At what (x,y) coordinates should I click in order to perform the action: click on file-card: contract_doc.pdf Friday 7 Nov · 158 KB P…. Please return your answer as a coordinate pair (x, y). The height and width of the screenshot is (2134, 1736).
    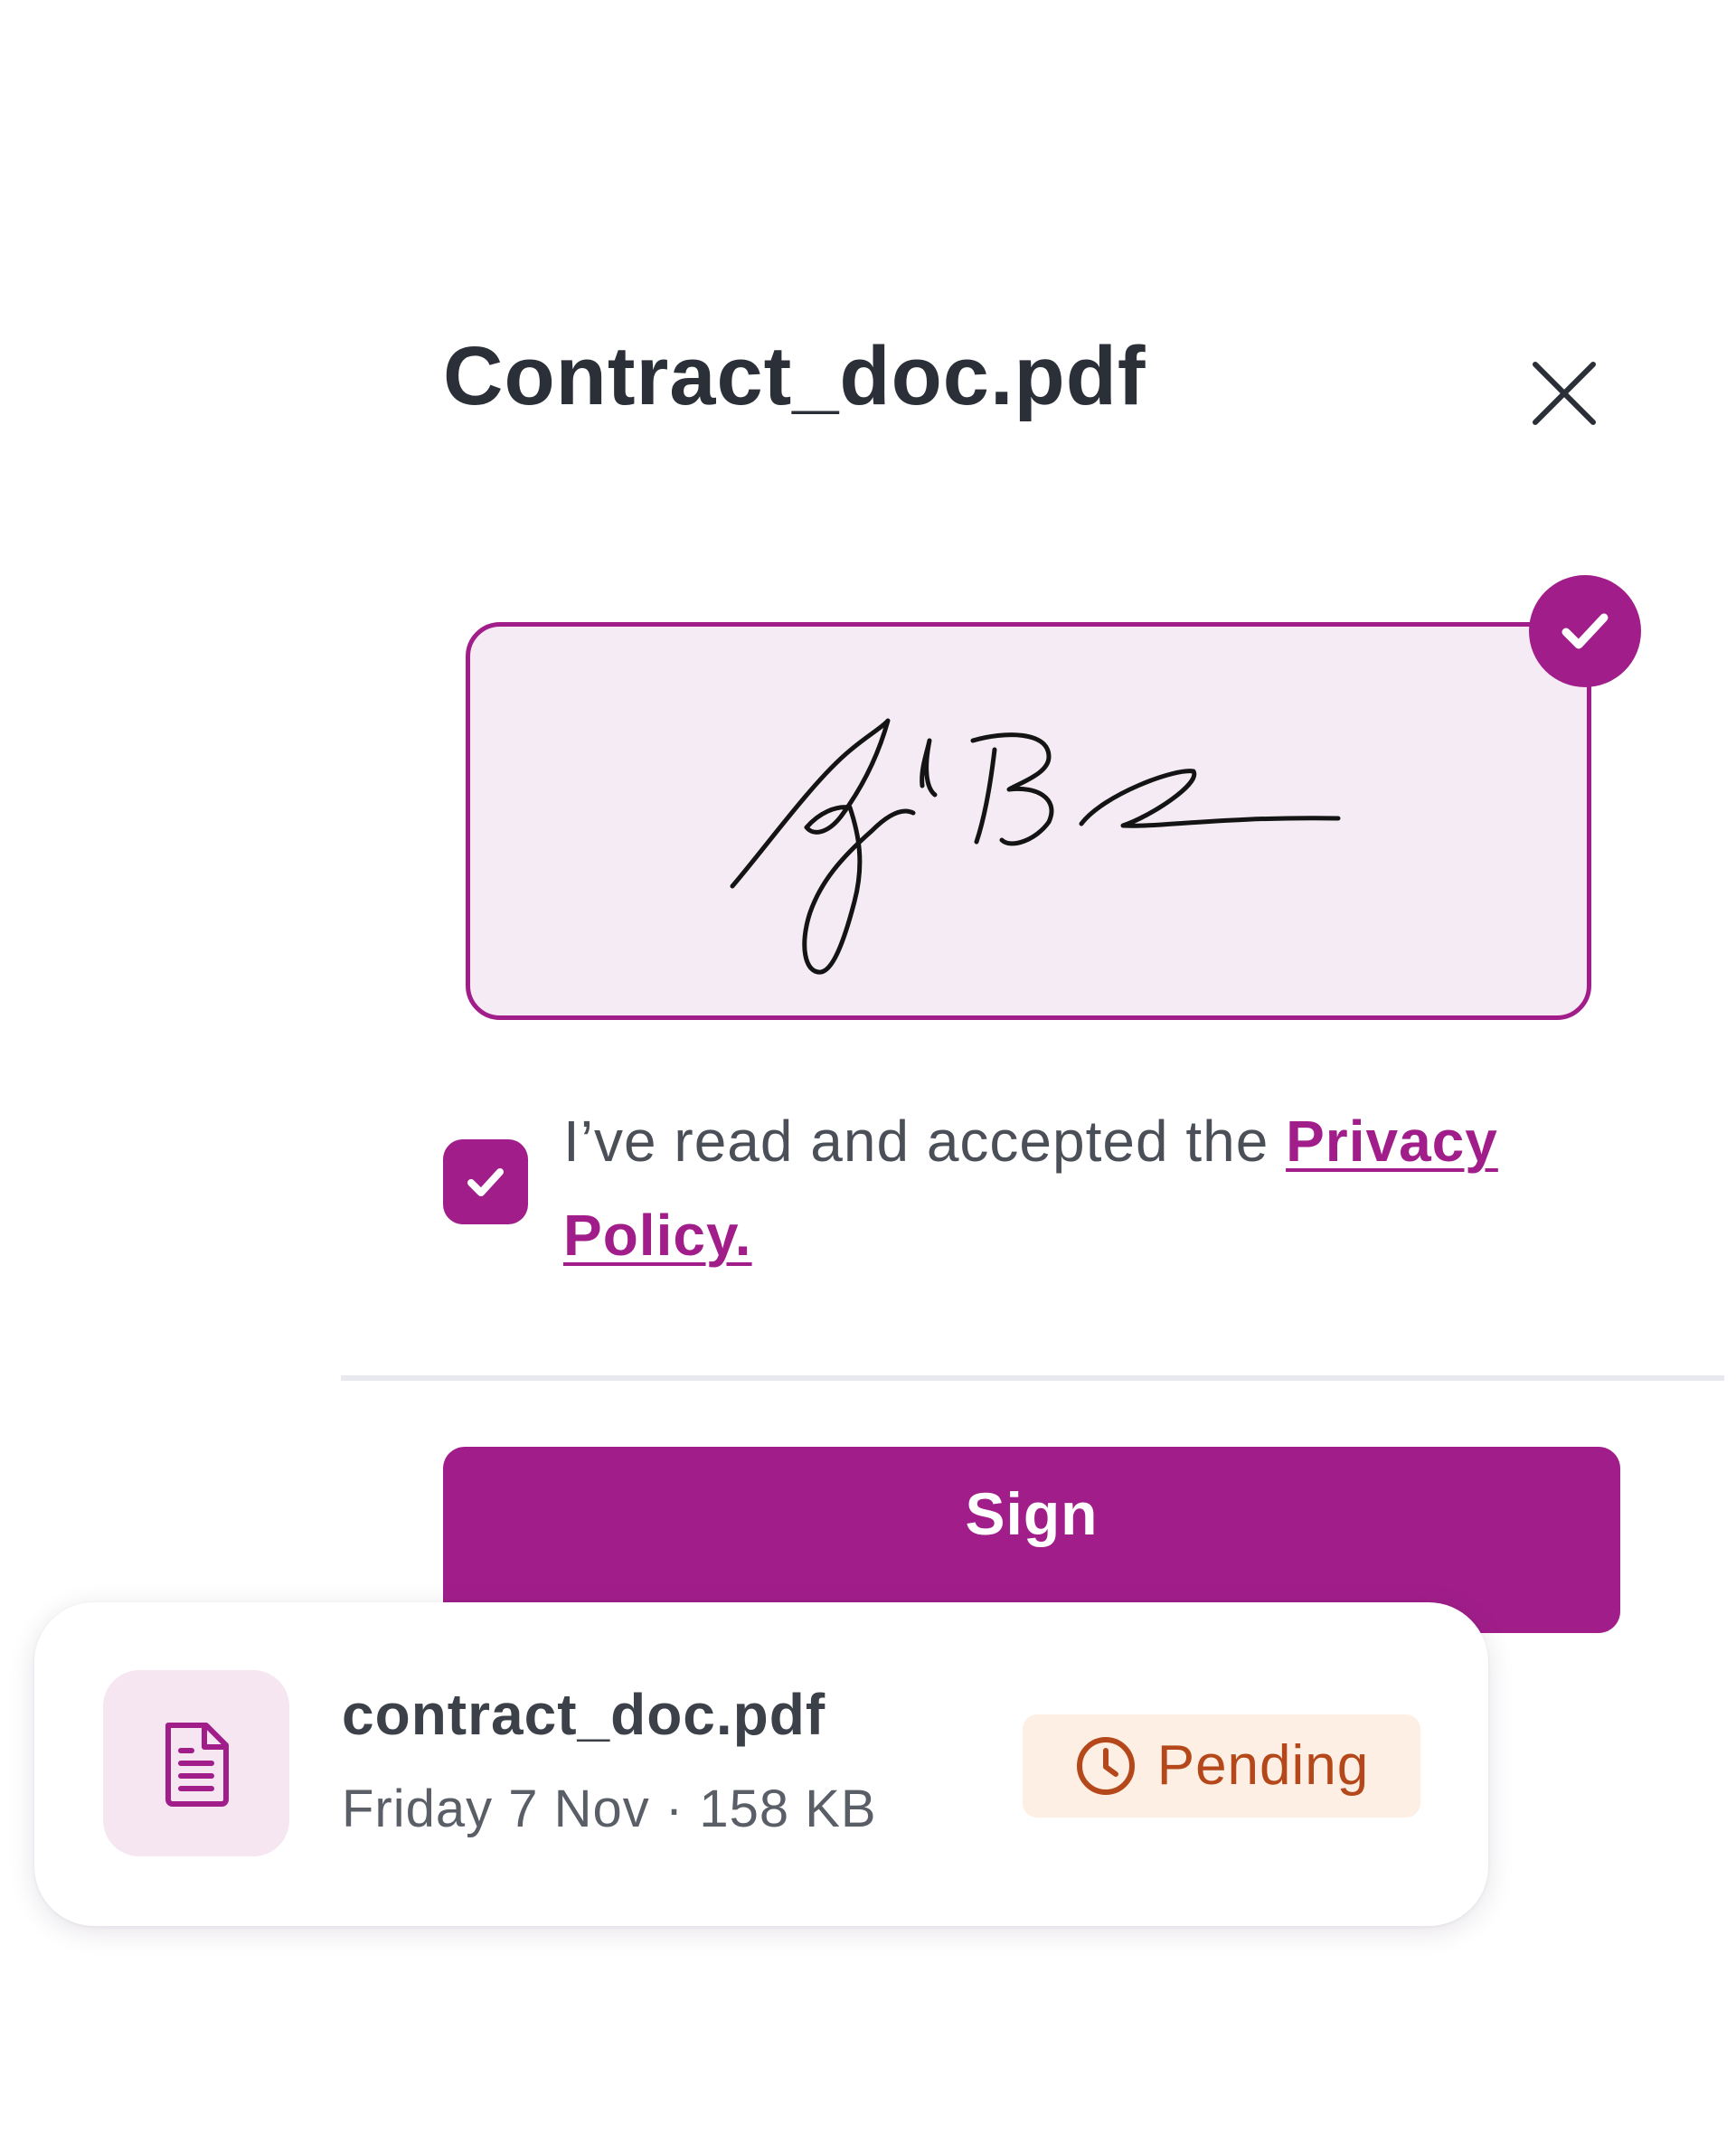
    Looking at the image, I should click on (761, 1764).